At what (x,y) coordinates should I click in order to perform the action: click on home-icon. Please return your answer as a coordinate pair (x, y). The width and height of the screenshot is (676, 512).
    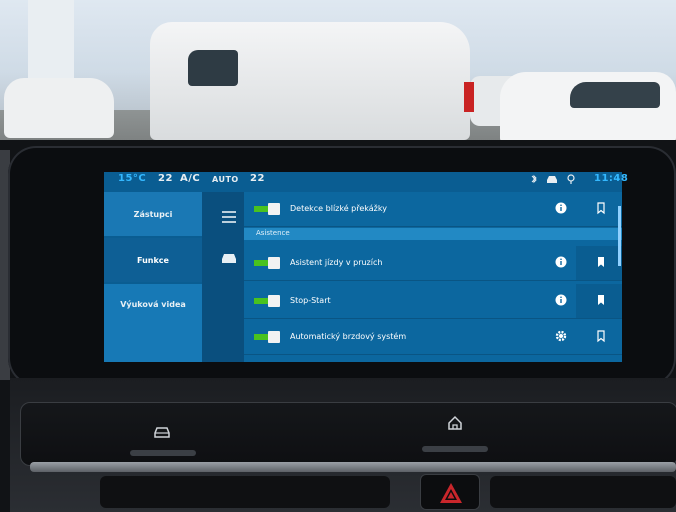
    Looking at the image, I should click on (455, 422).